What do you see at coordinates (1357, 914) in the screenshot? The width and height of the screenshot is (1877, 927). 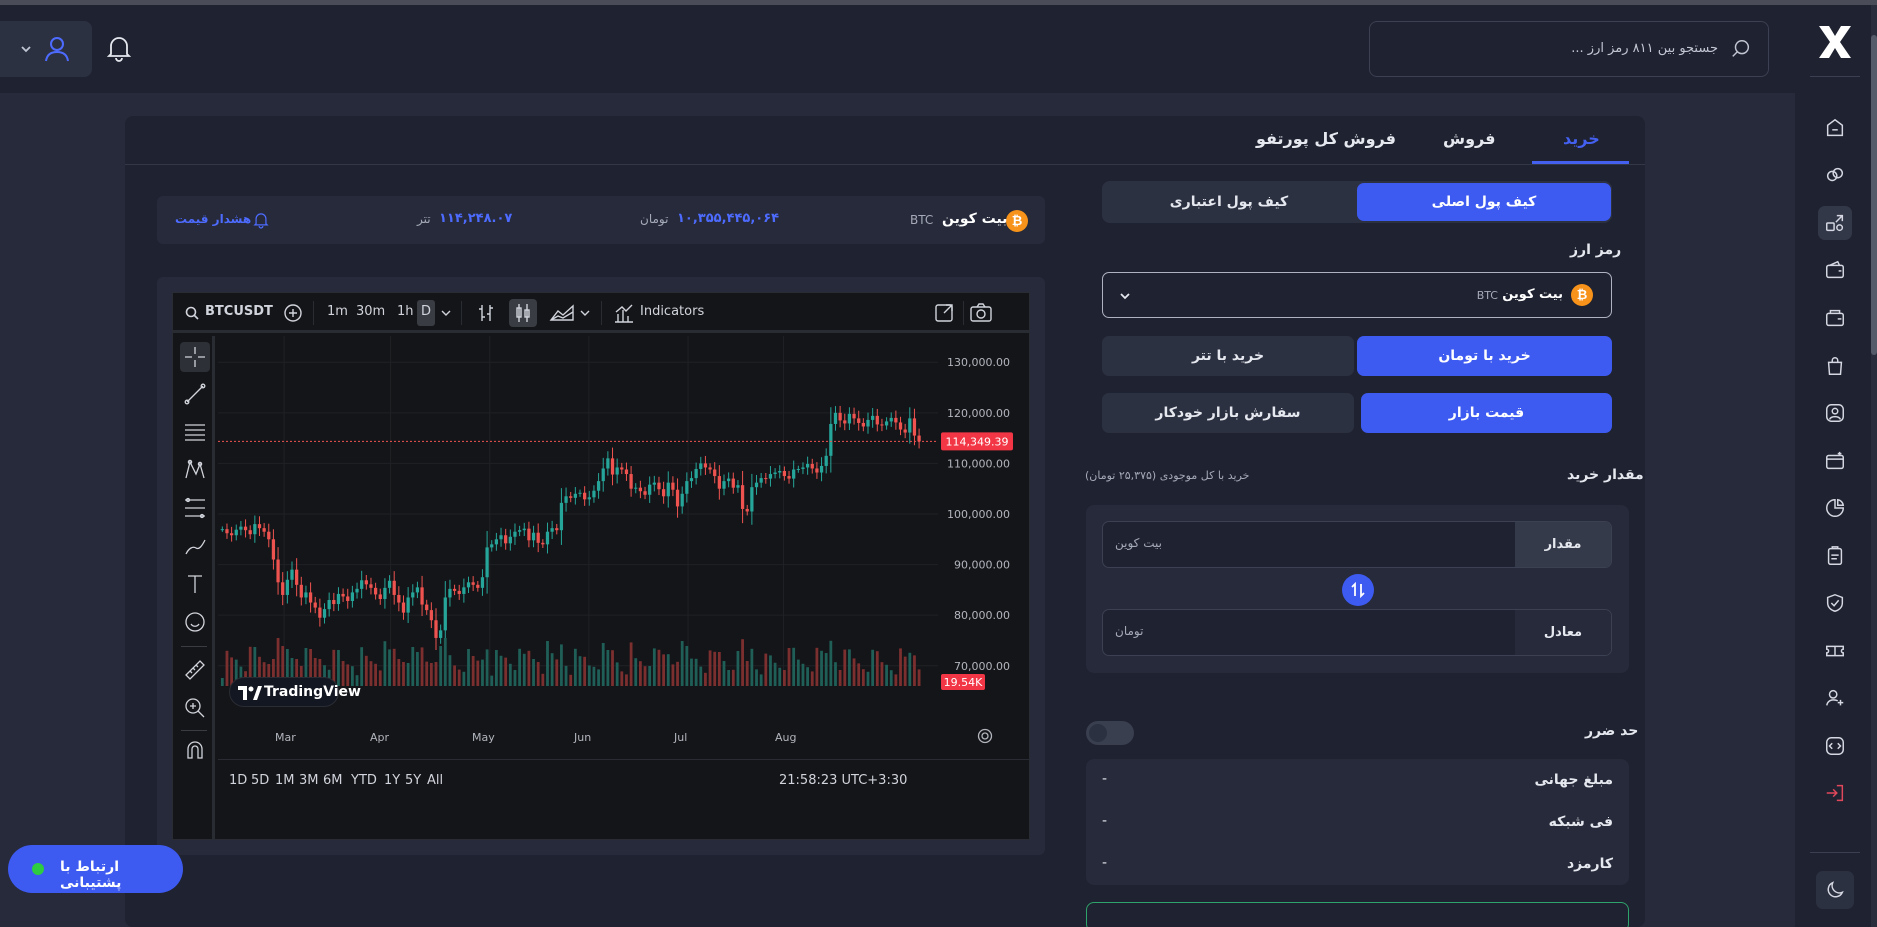 I see `submit-buy-button` at bounding box center [1357, 914].